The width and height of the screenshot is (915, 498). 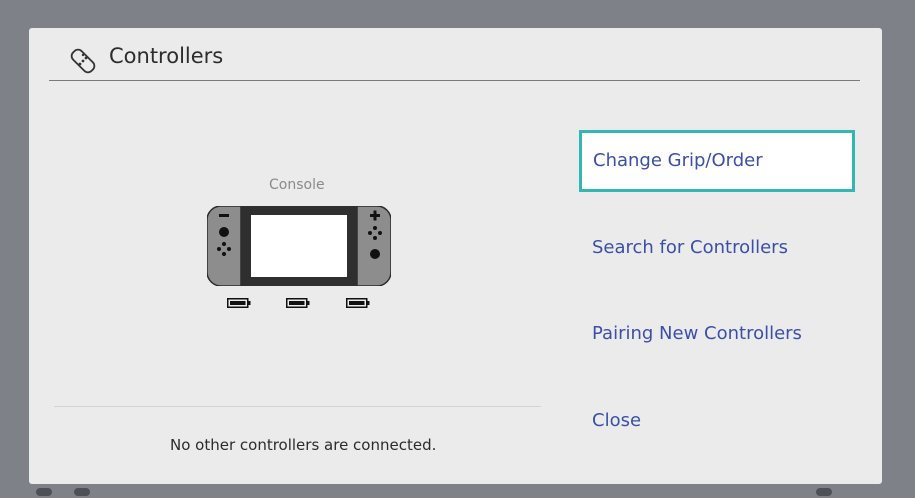 I want to click on menu-item-change-grip-order: Change Grip/Order, so click(x=717, y=161).